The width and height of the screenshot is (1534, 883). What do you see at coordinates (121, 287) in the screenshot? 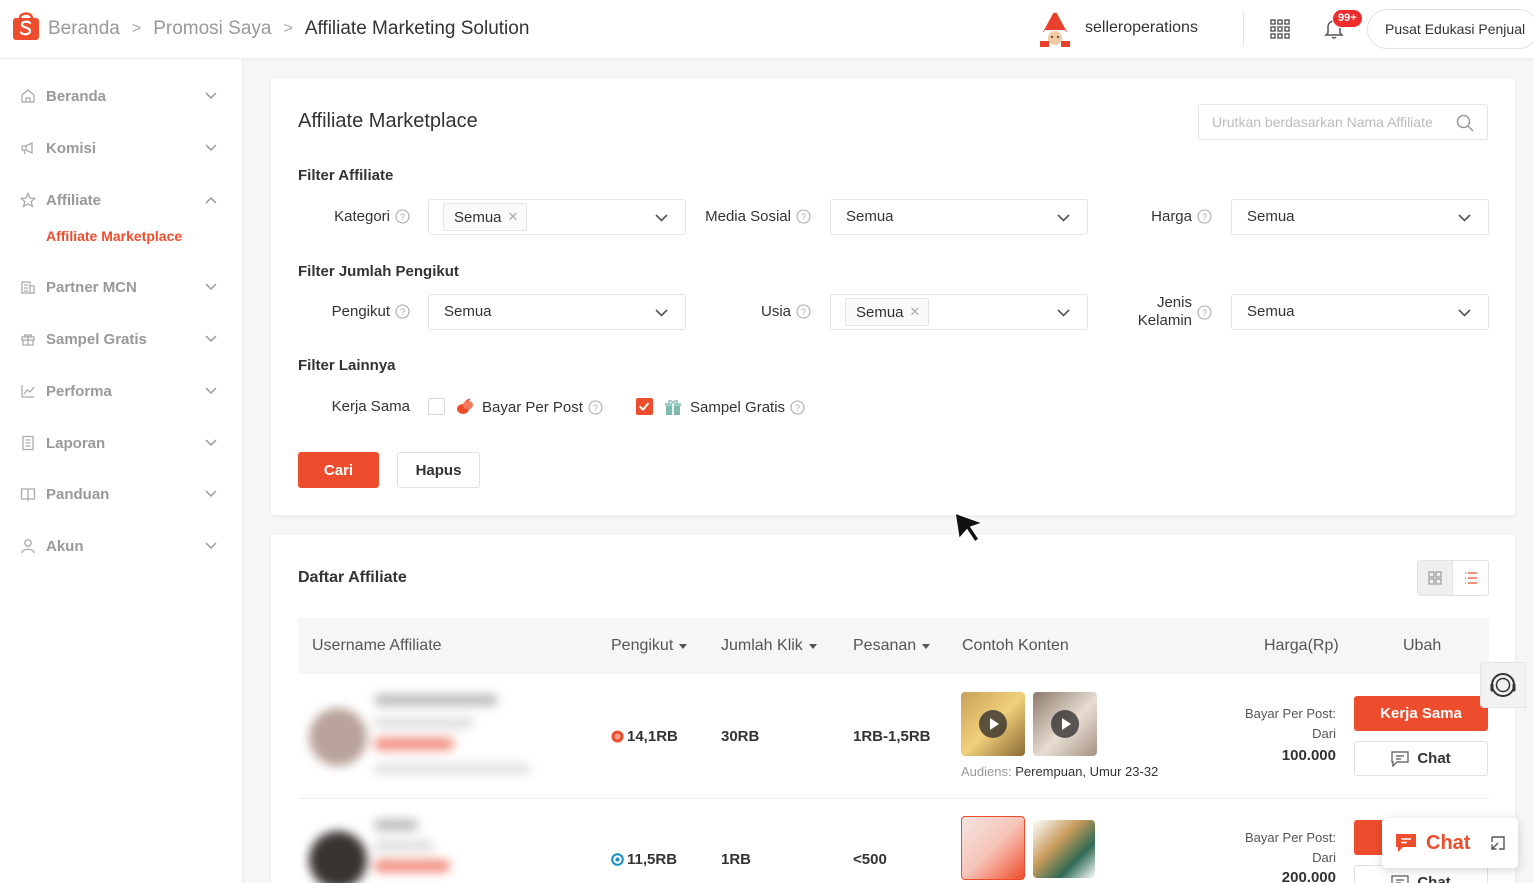
I see `sidebar-item-partner-mcn: Partner MCN` at bounding box center [121, 287].